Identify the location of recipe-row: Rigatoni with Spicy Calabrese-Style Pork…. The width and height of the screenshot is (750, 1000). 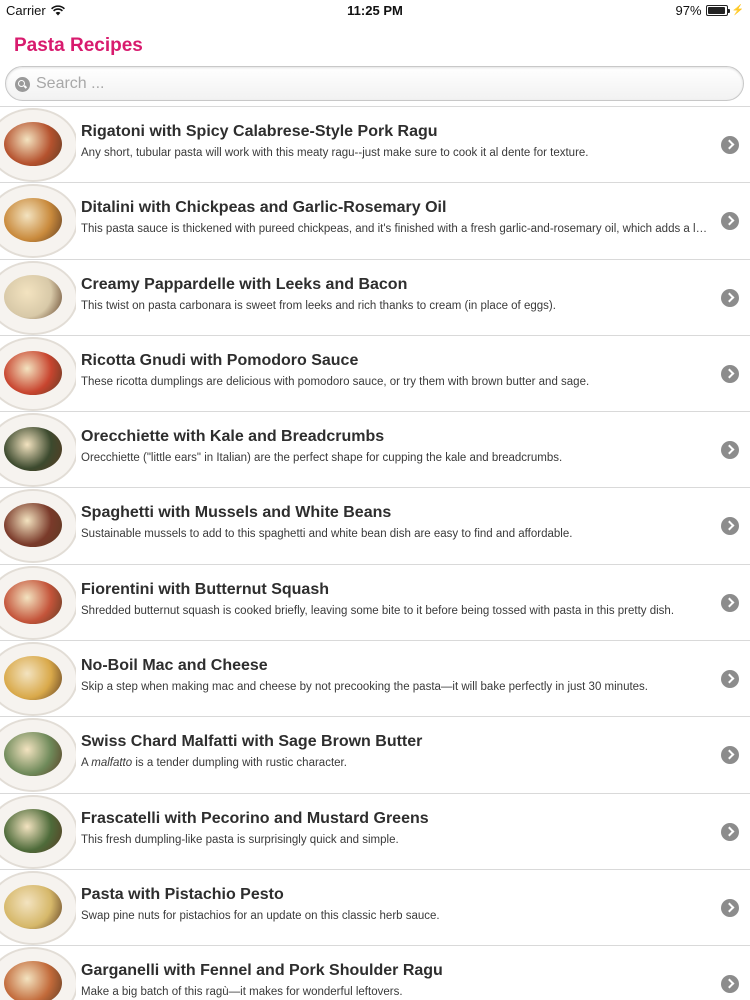
(375, 145).